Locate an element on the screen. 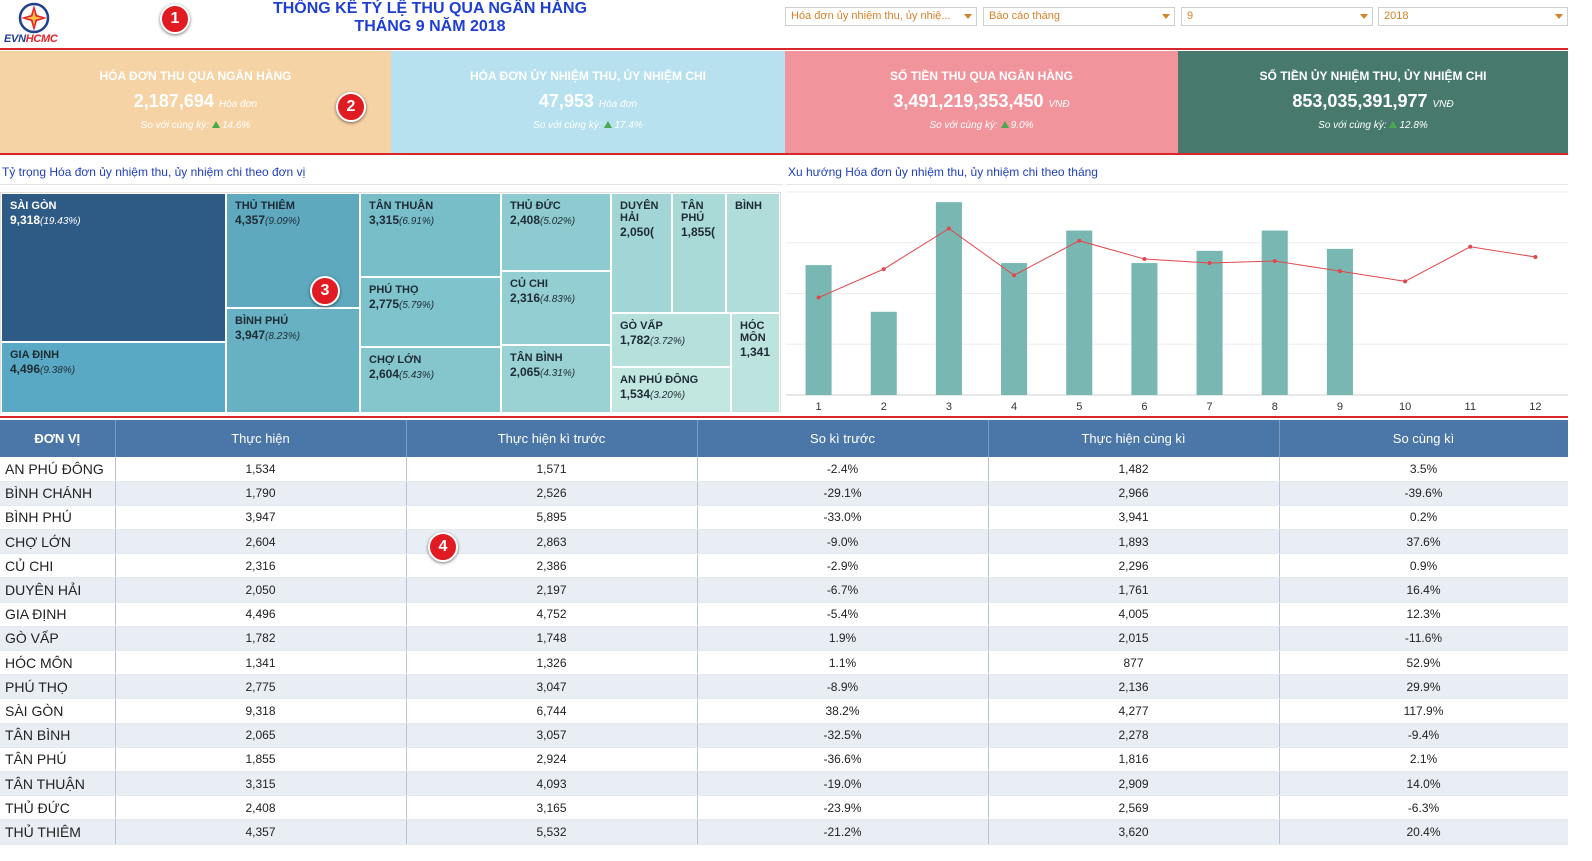 This screenshot has height=861, width=1592. cell-vs-same-period: 12.3% is located at coordinates (1423, 614).